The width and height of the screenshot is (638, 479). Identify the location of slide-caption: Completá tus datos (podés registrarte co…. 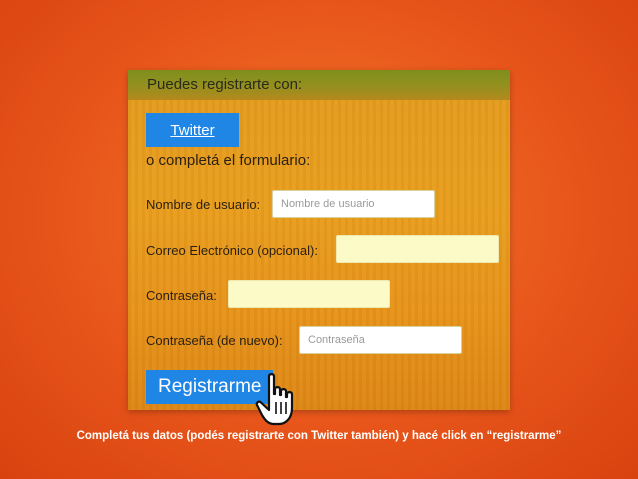
(319, 436).